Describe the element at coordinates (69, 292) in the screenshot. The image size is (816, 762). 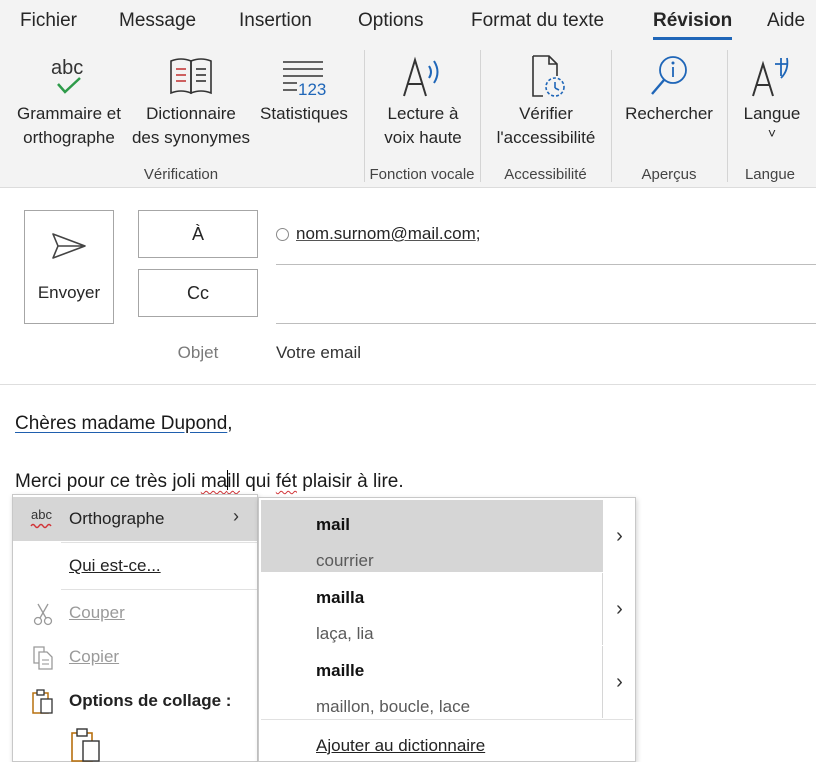
I see `send-label: Envoyer` at that location.